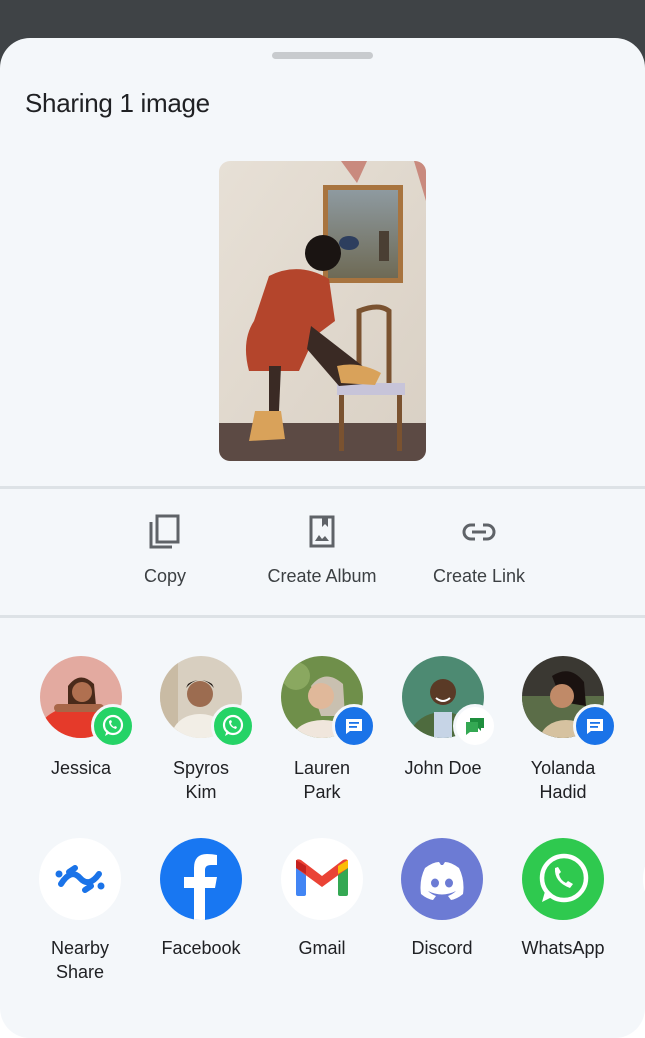 Image resolution: width=645 pixels, height=1038 pixels. Describe the element at coordinates (475, 726) in the screenshot. I see `google-chat-badge-icon` at that location.